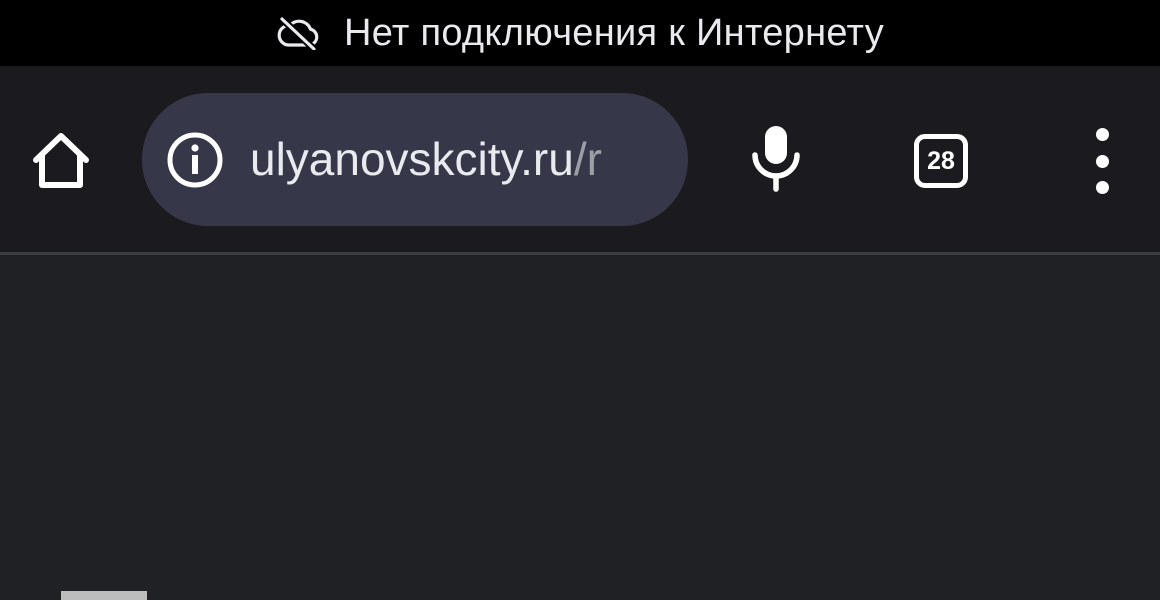 The image size is (1160, 600). I want to click on more-menu-button, so click(1102, 161).